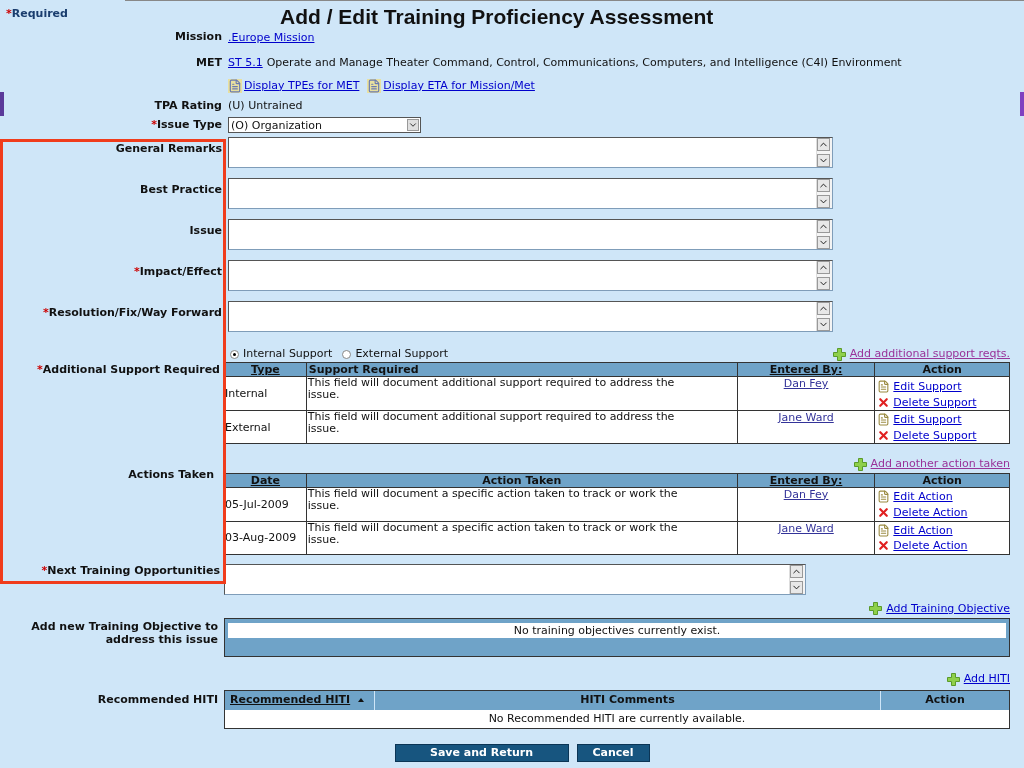  Describe the element at coordinates (459, 86) in the screenshot. I see `display-link: Display ETA for Mission/Met` at that location.